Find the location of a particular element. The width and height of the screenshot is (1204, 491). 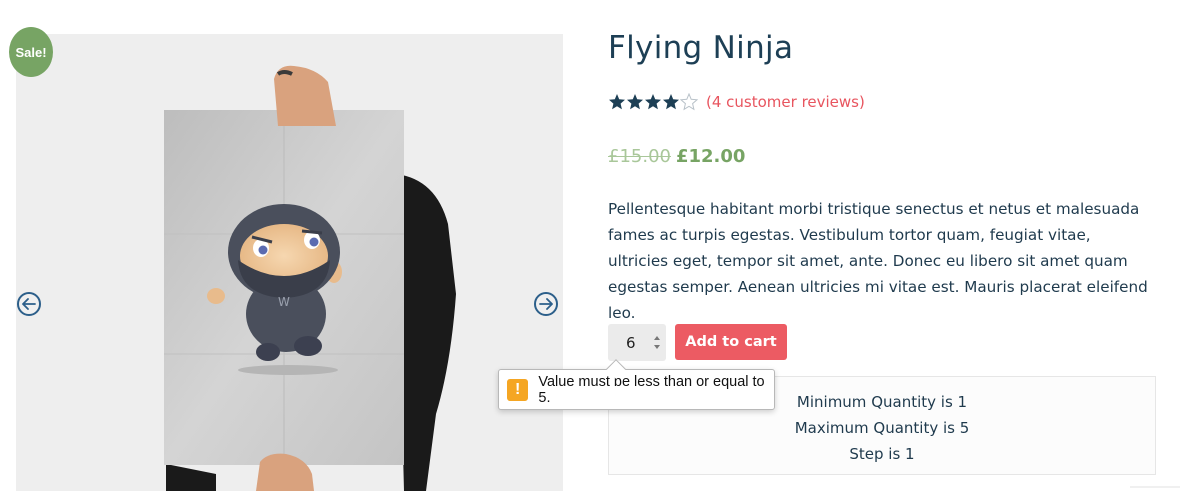

old-price: £15.00 is located at coordinates (639, 156).